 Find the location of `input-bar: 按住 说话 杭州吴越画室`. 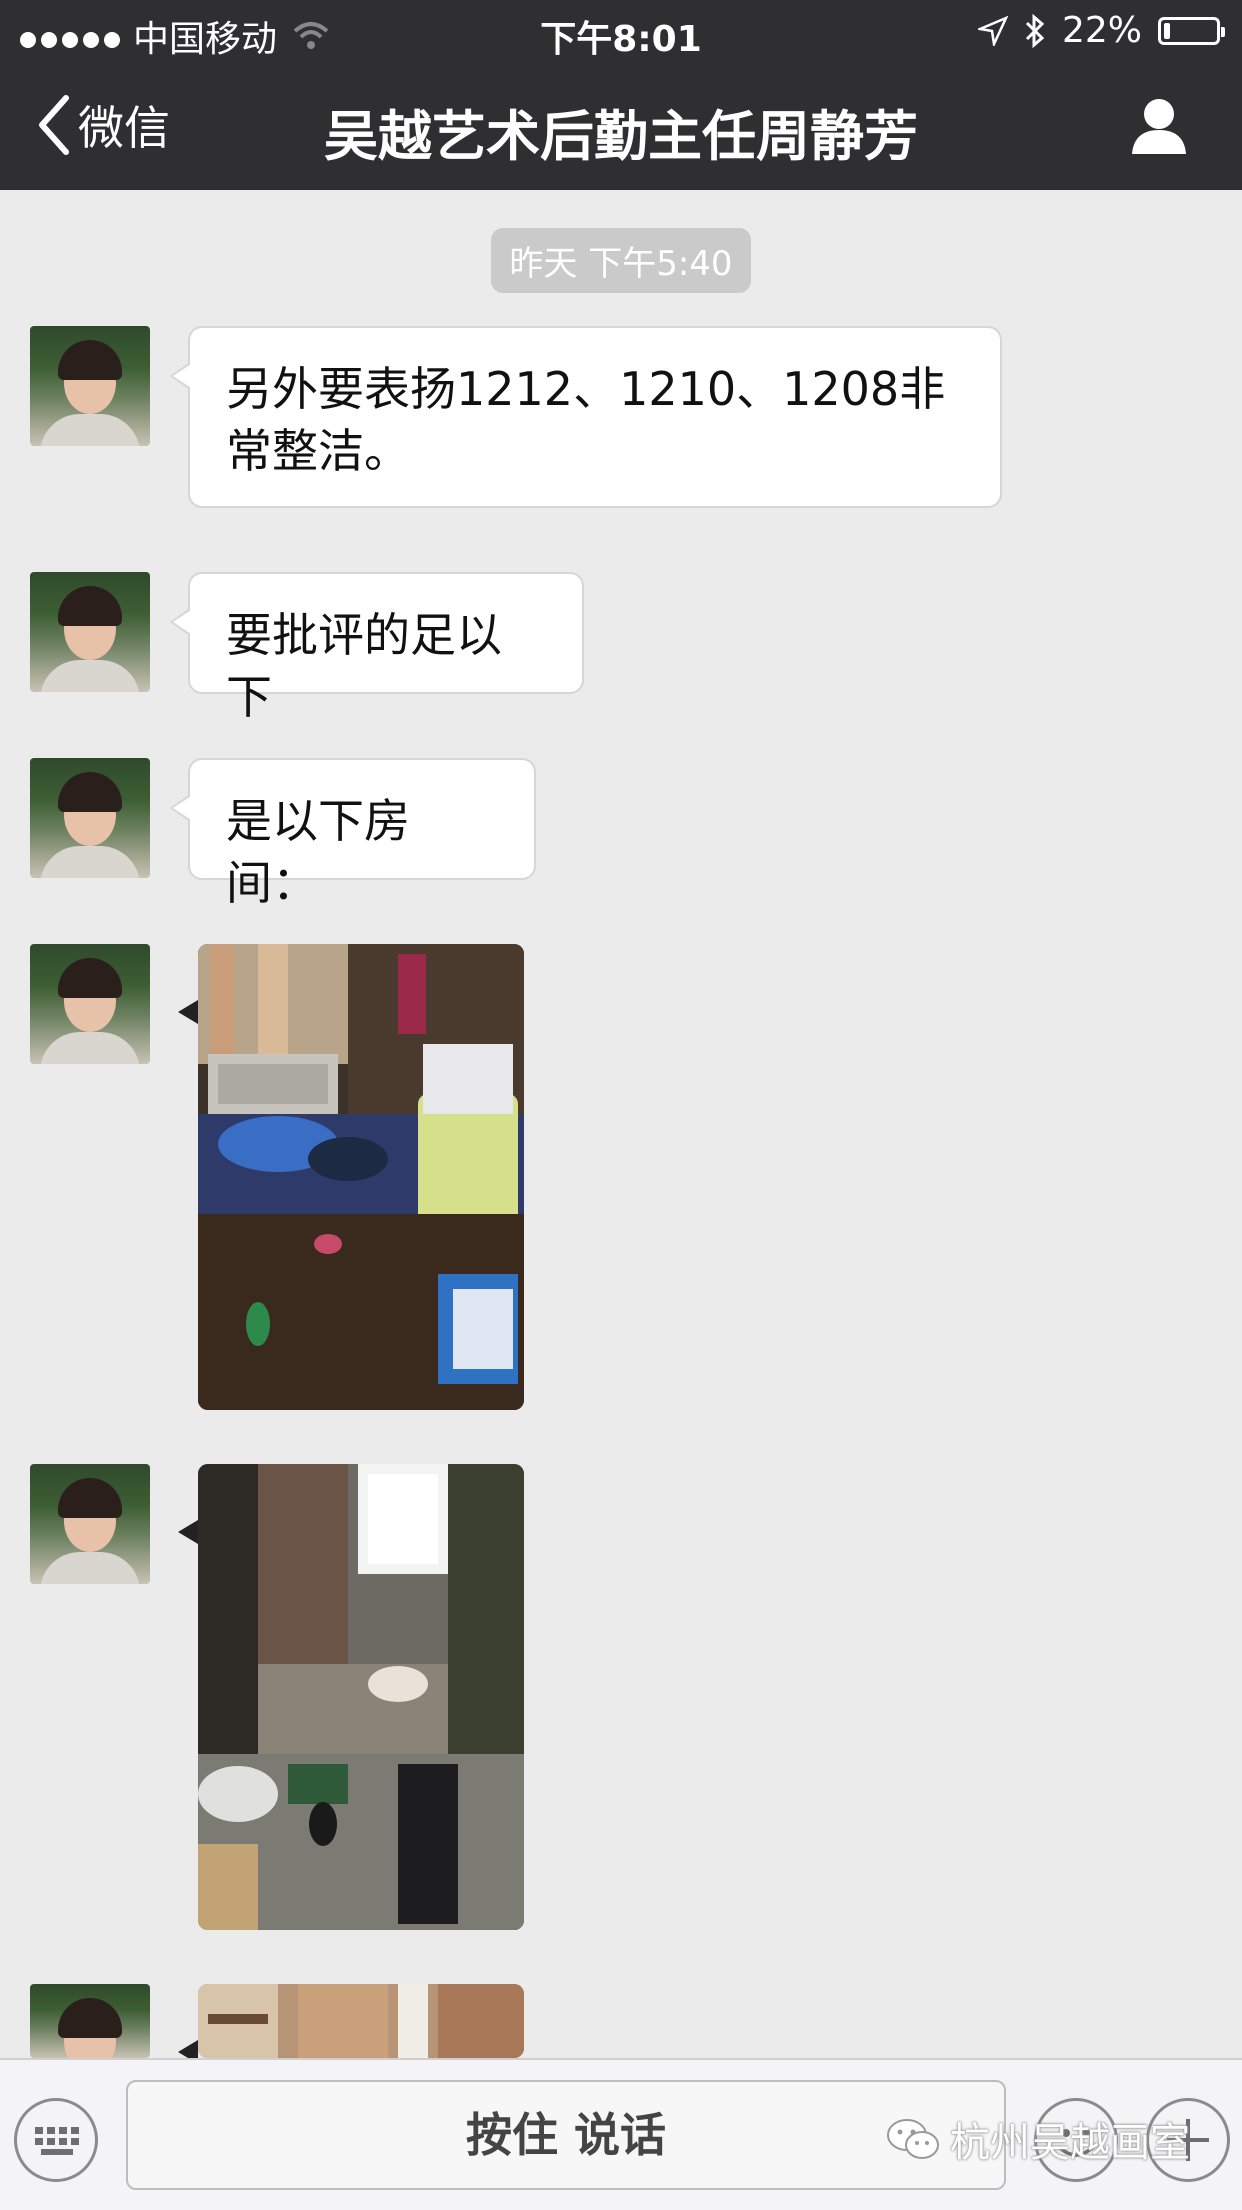

input-bar: 按住 说话 杭州吴越画室 is located at coordinates (621, 2134).